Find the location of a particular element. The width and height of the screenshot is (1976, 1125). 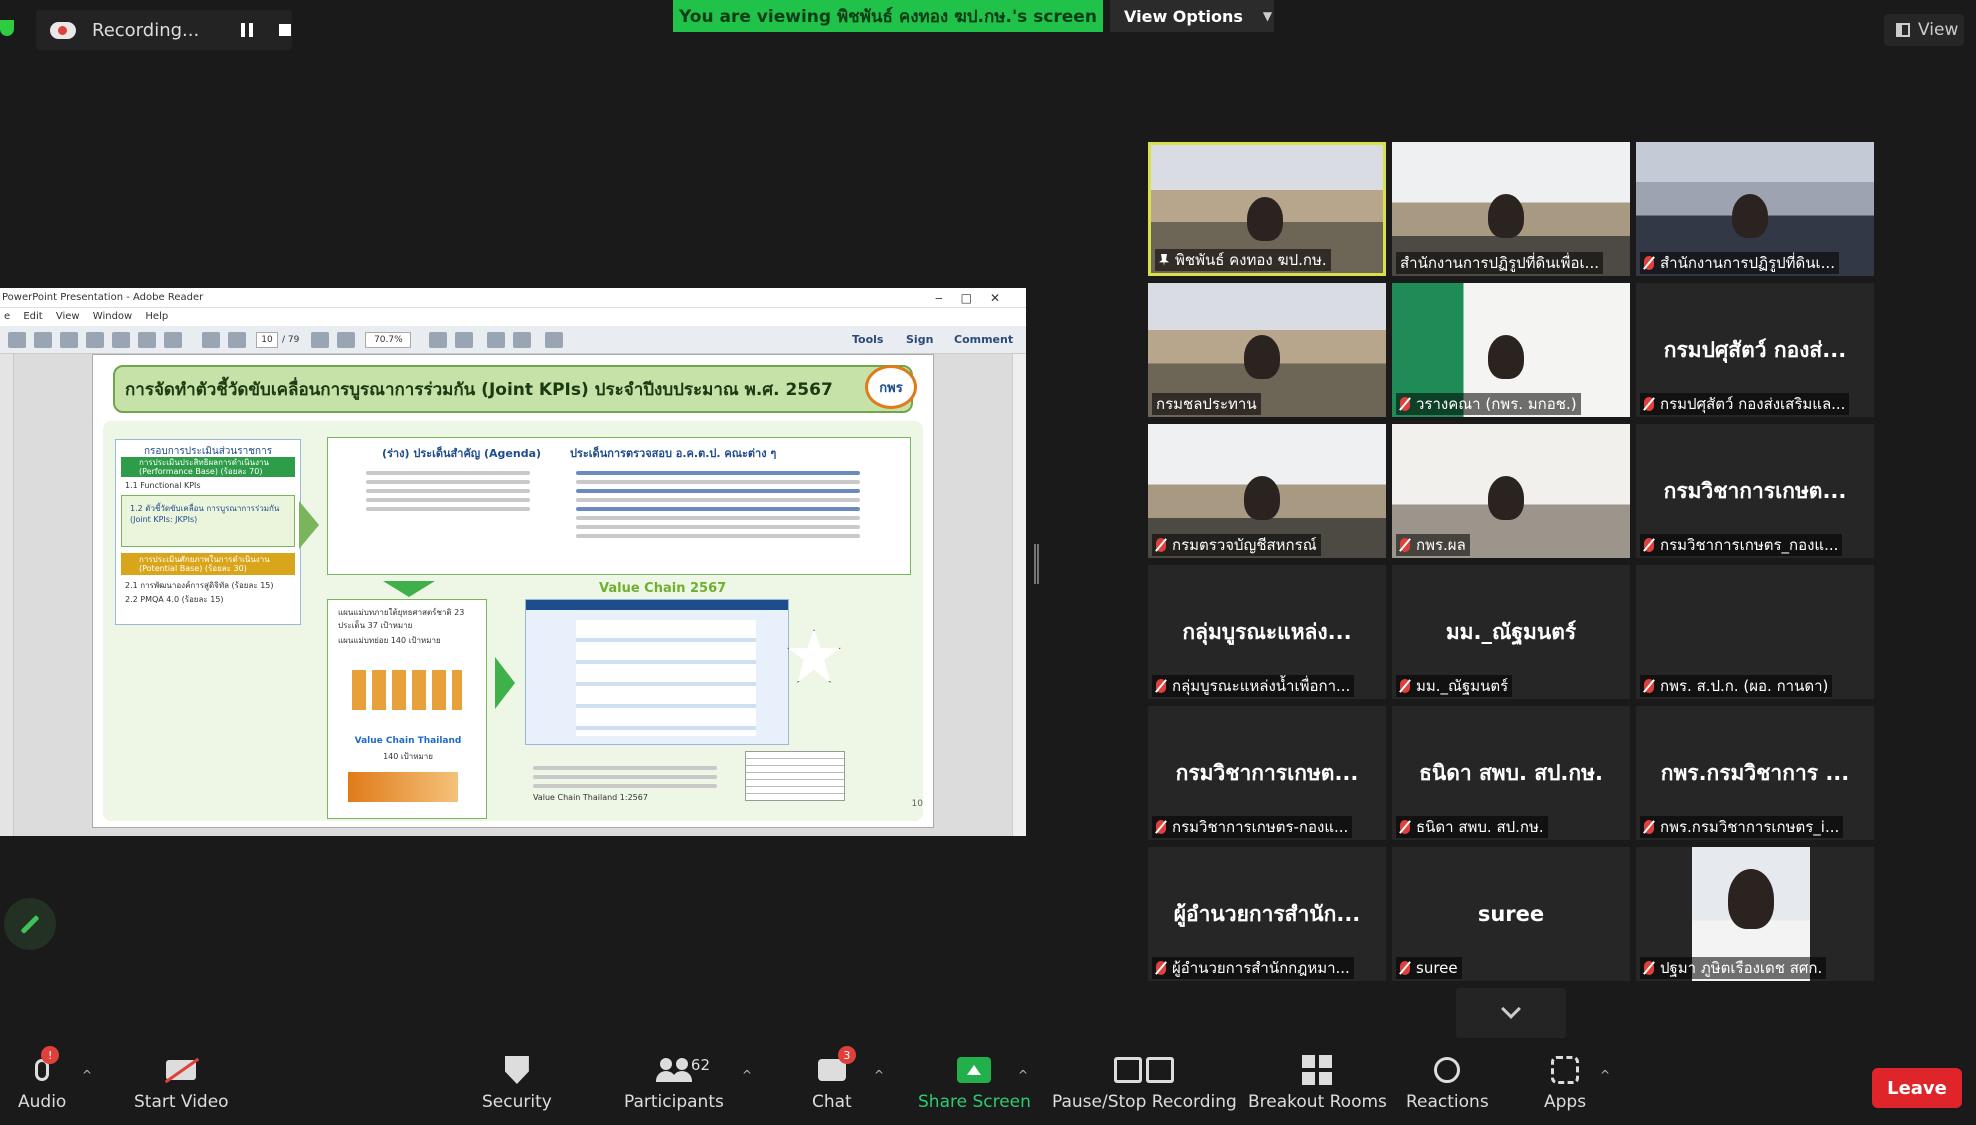

participants-button: 62 Participants is located at coordinates (674, 1087).